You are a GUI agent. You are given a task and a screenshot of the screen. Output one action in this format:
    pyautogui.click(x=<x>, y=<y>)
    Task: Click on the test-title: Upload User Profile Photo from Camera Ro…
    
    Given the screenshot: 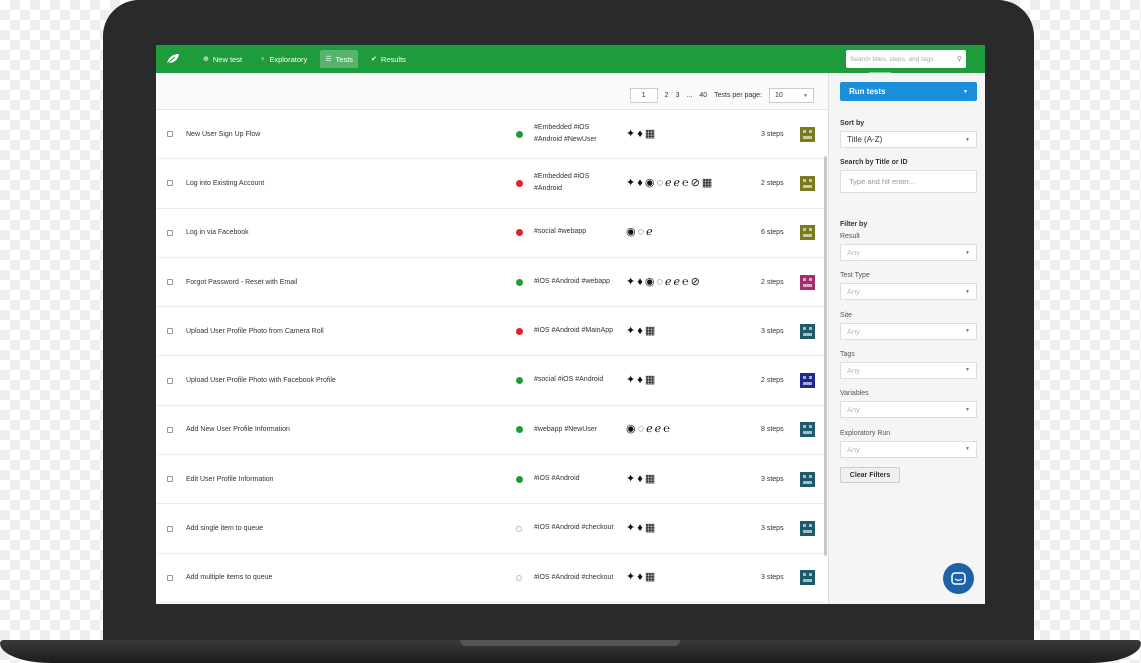 What is the action you would take?
    pyautogui.click(x=255, y=331)
    